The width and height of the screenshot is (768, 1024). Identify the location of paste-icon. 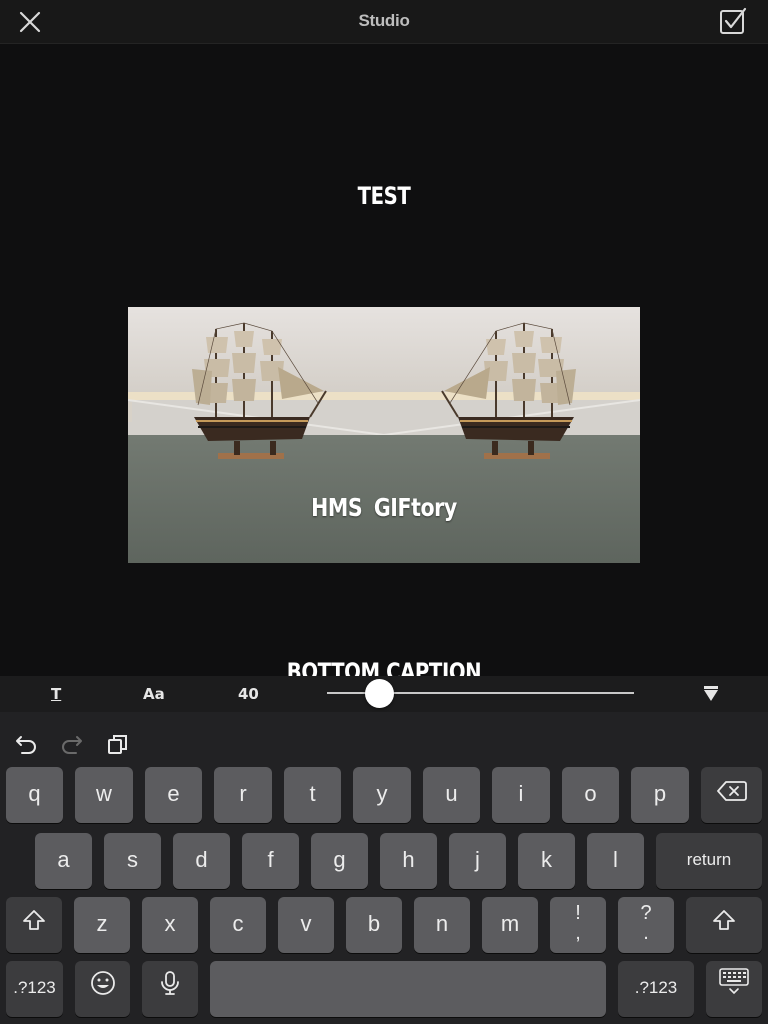
(118, 744).